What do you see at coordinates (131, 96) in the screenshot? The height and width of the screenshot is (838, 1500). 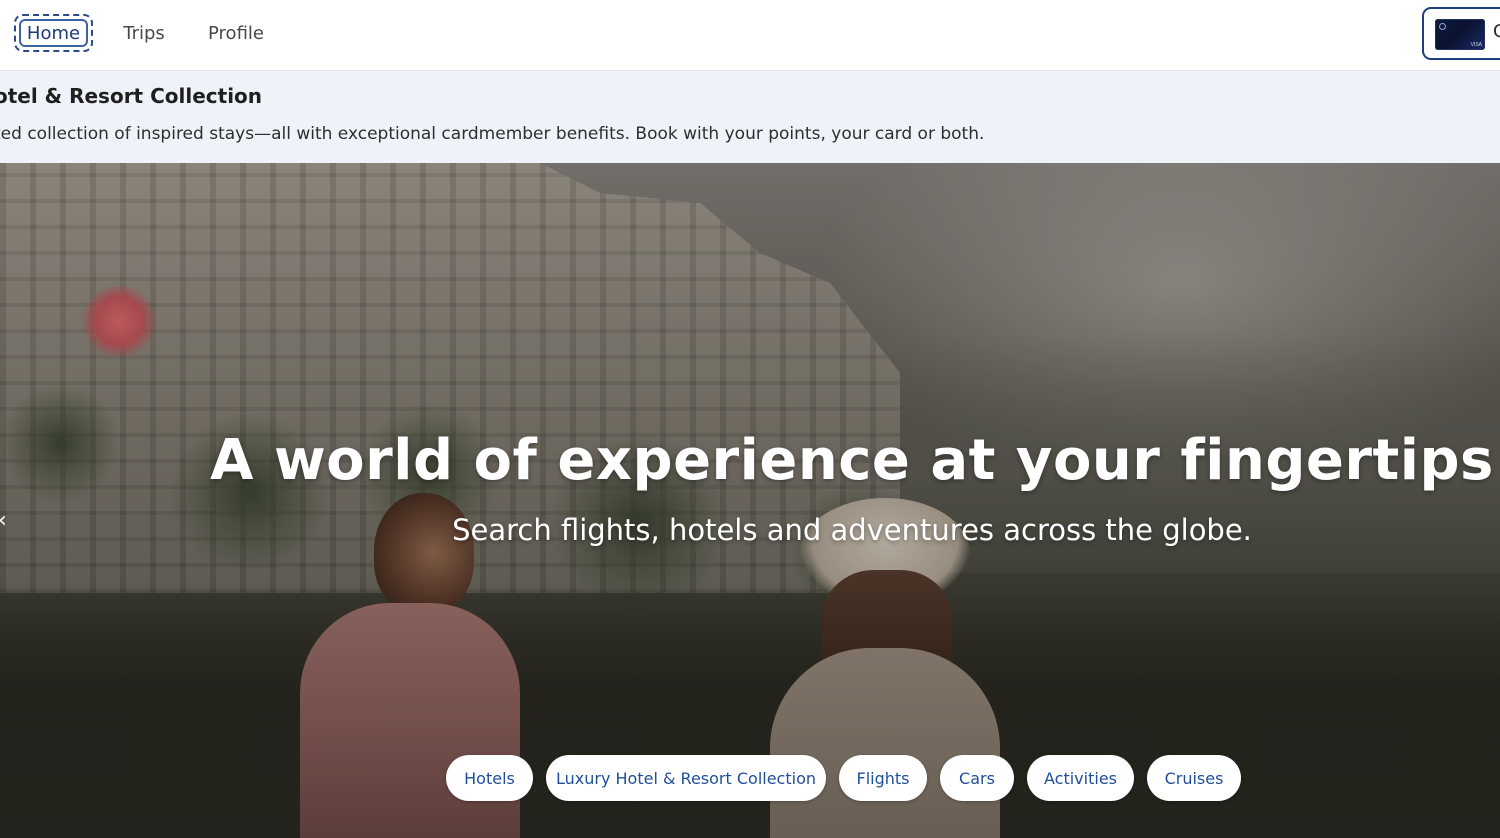 I see `banner-title: otel & Resort Collection` at bounding box center [131, 96].